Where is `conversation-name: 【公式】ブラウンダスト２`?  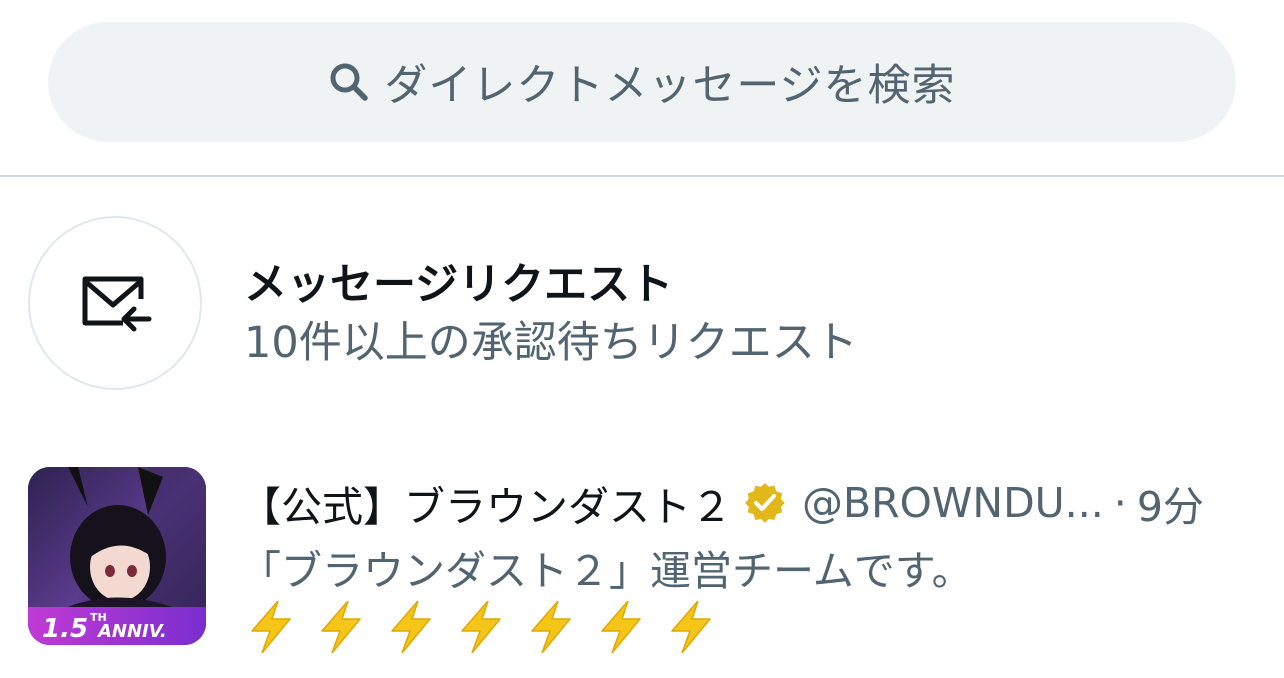 conversation-name: 【公式】ブラウンダスト２ is located at coordinates (486, 507).